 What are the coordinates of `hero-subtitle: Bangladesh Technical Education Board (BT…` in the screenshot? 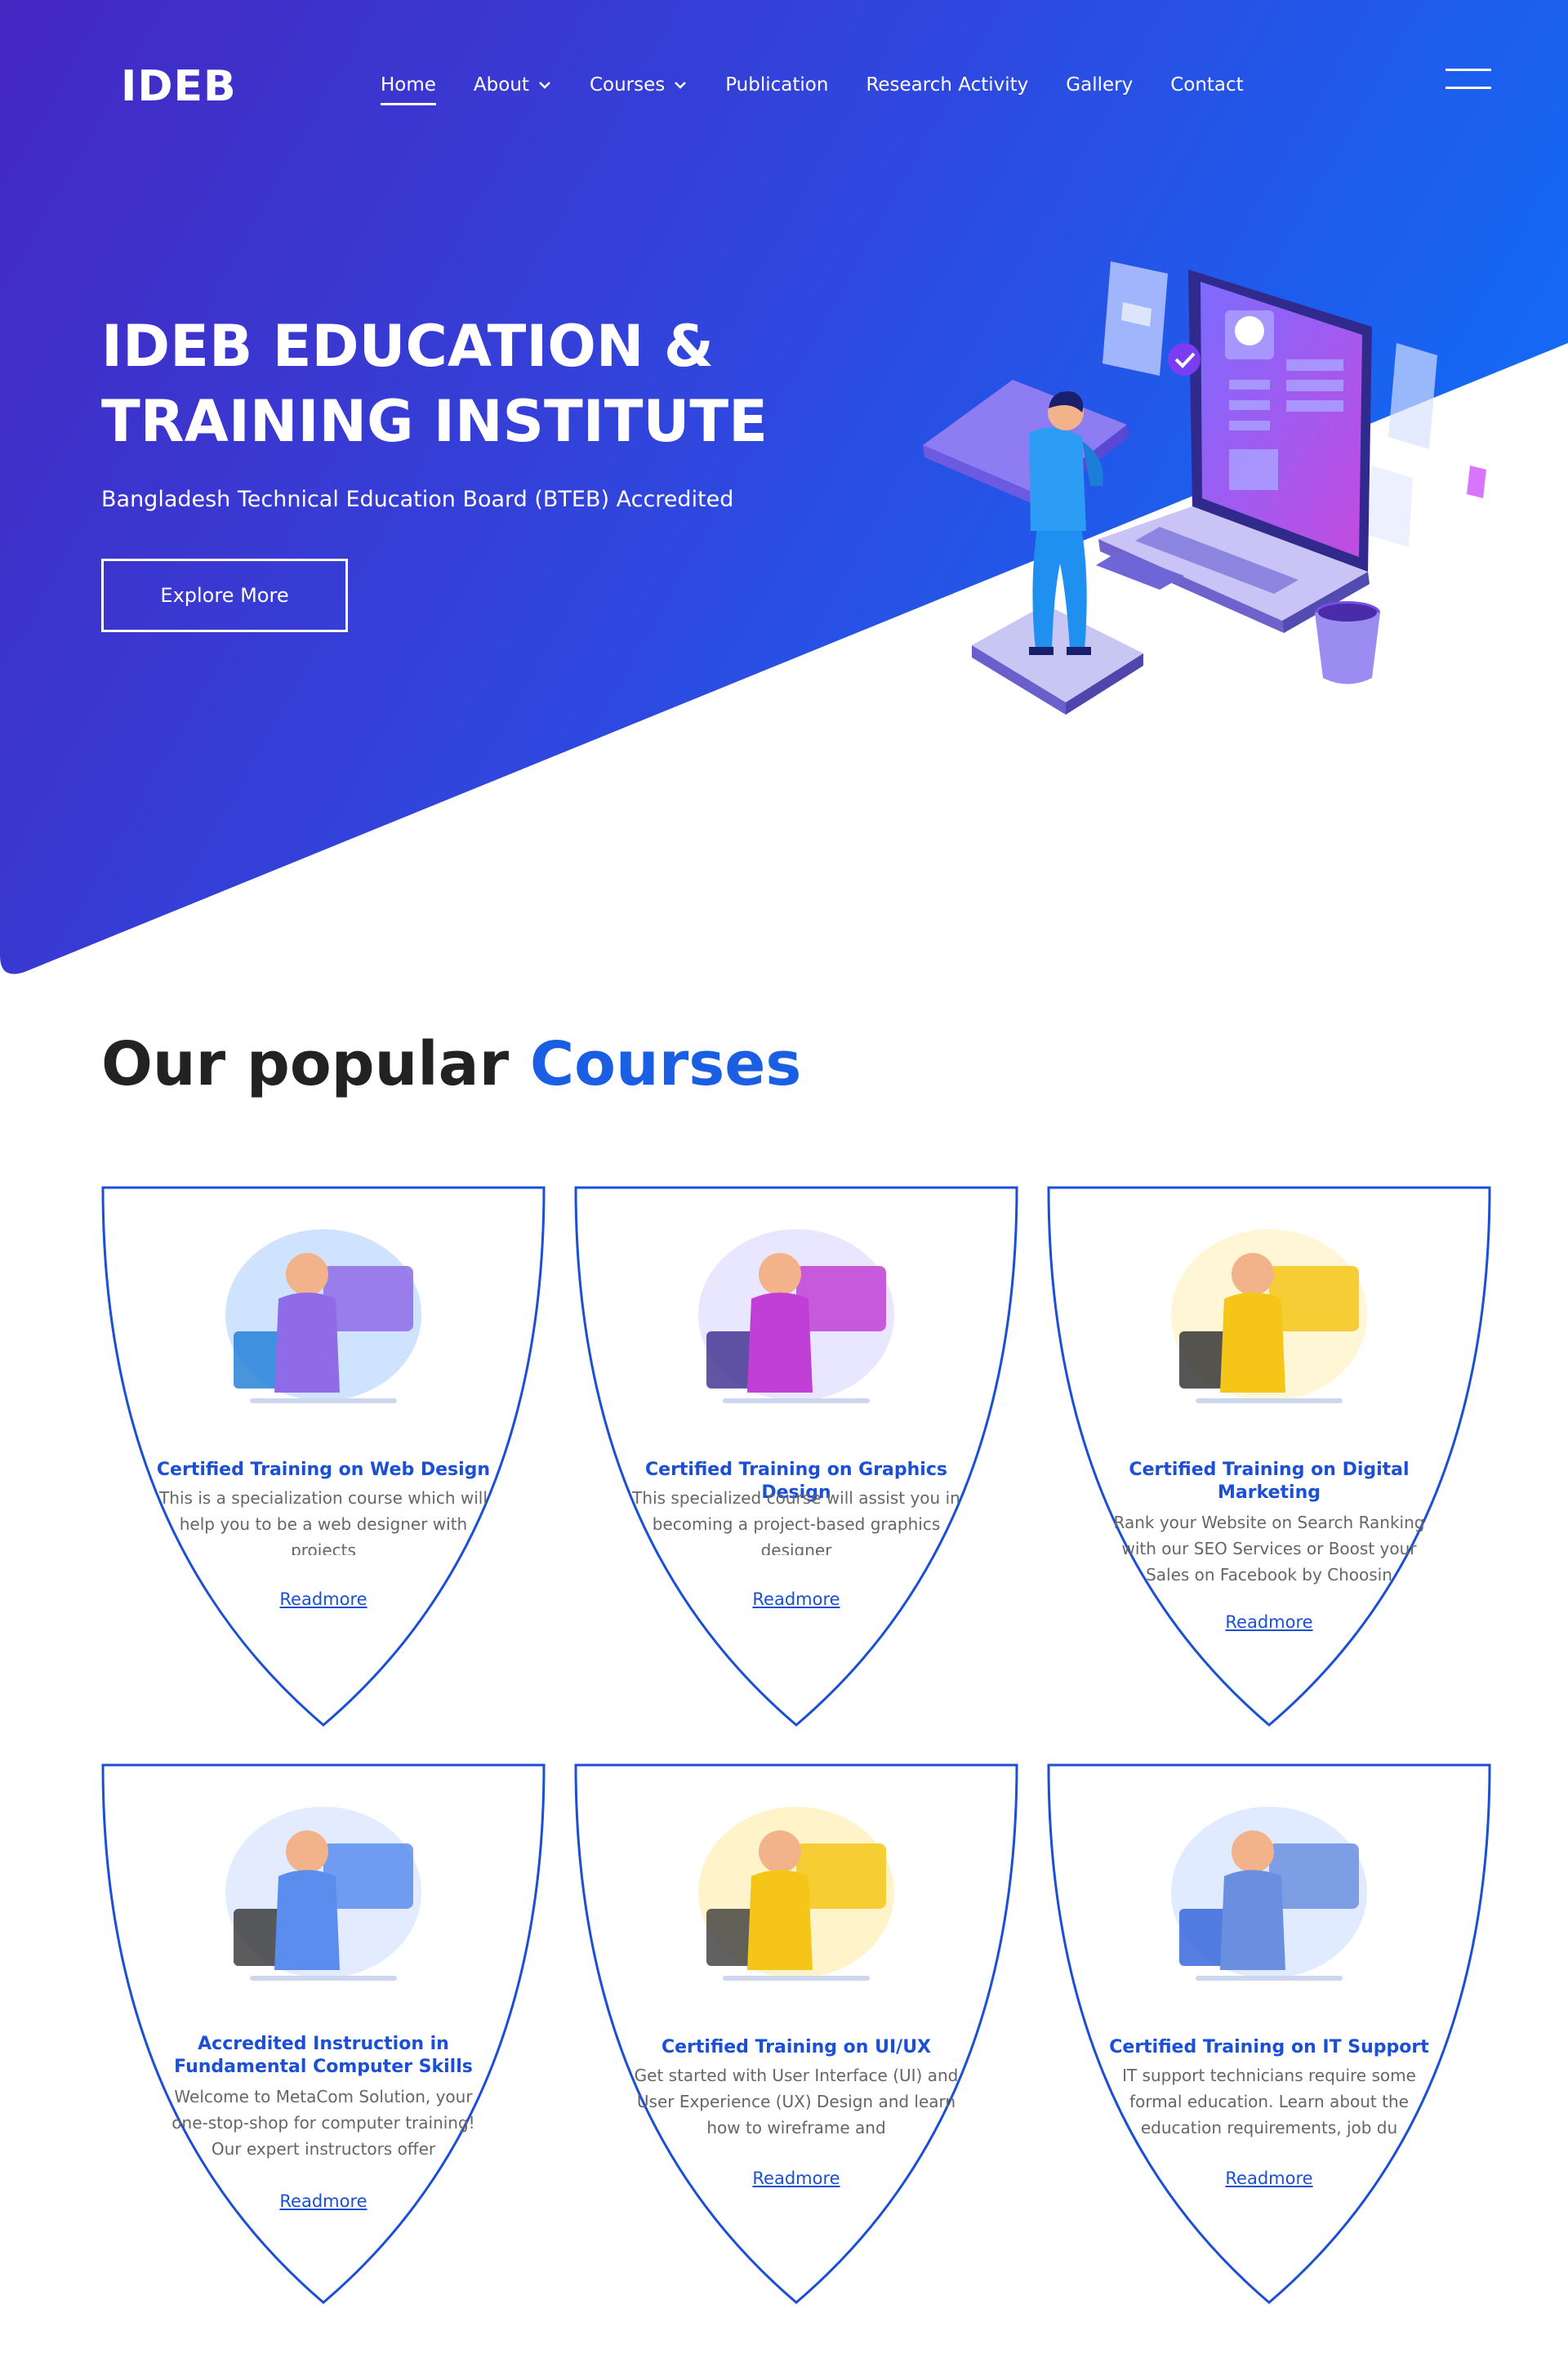 It's located at (417, 499).